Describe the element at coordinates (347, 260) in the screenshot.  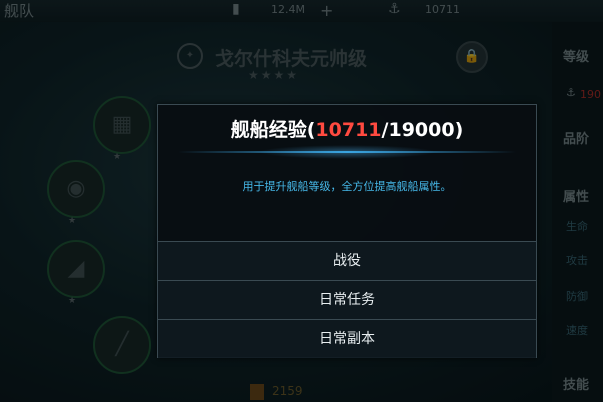
I see `option-campaign-button: 战役` at that location.